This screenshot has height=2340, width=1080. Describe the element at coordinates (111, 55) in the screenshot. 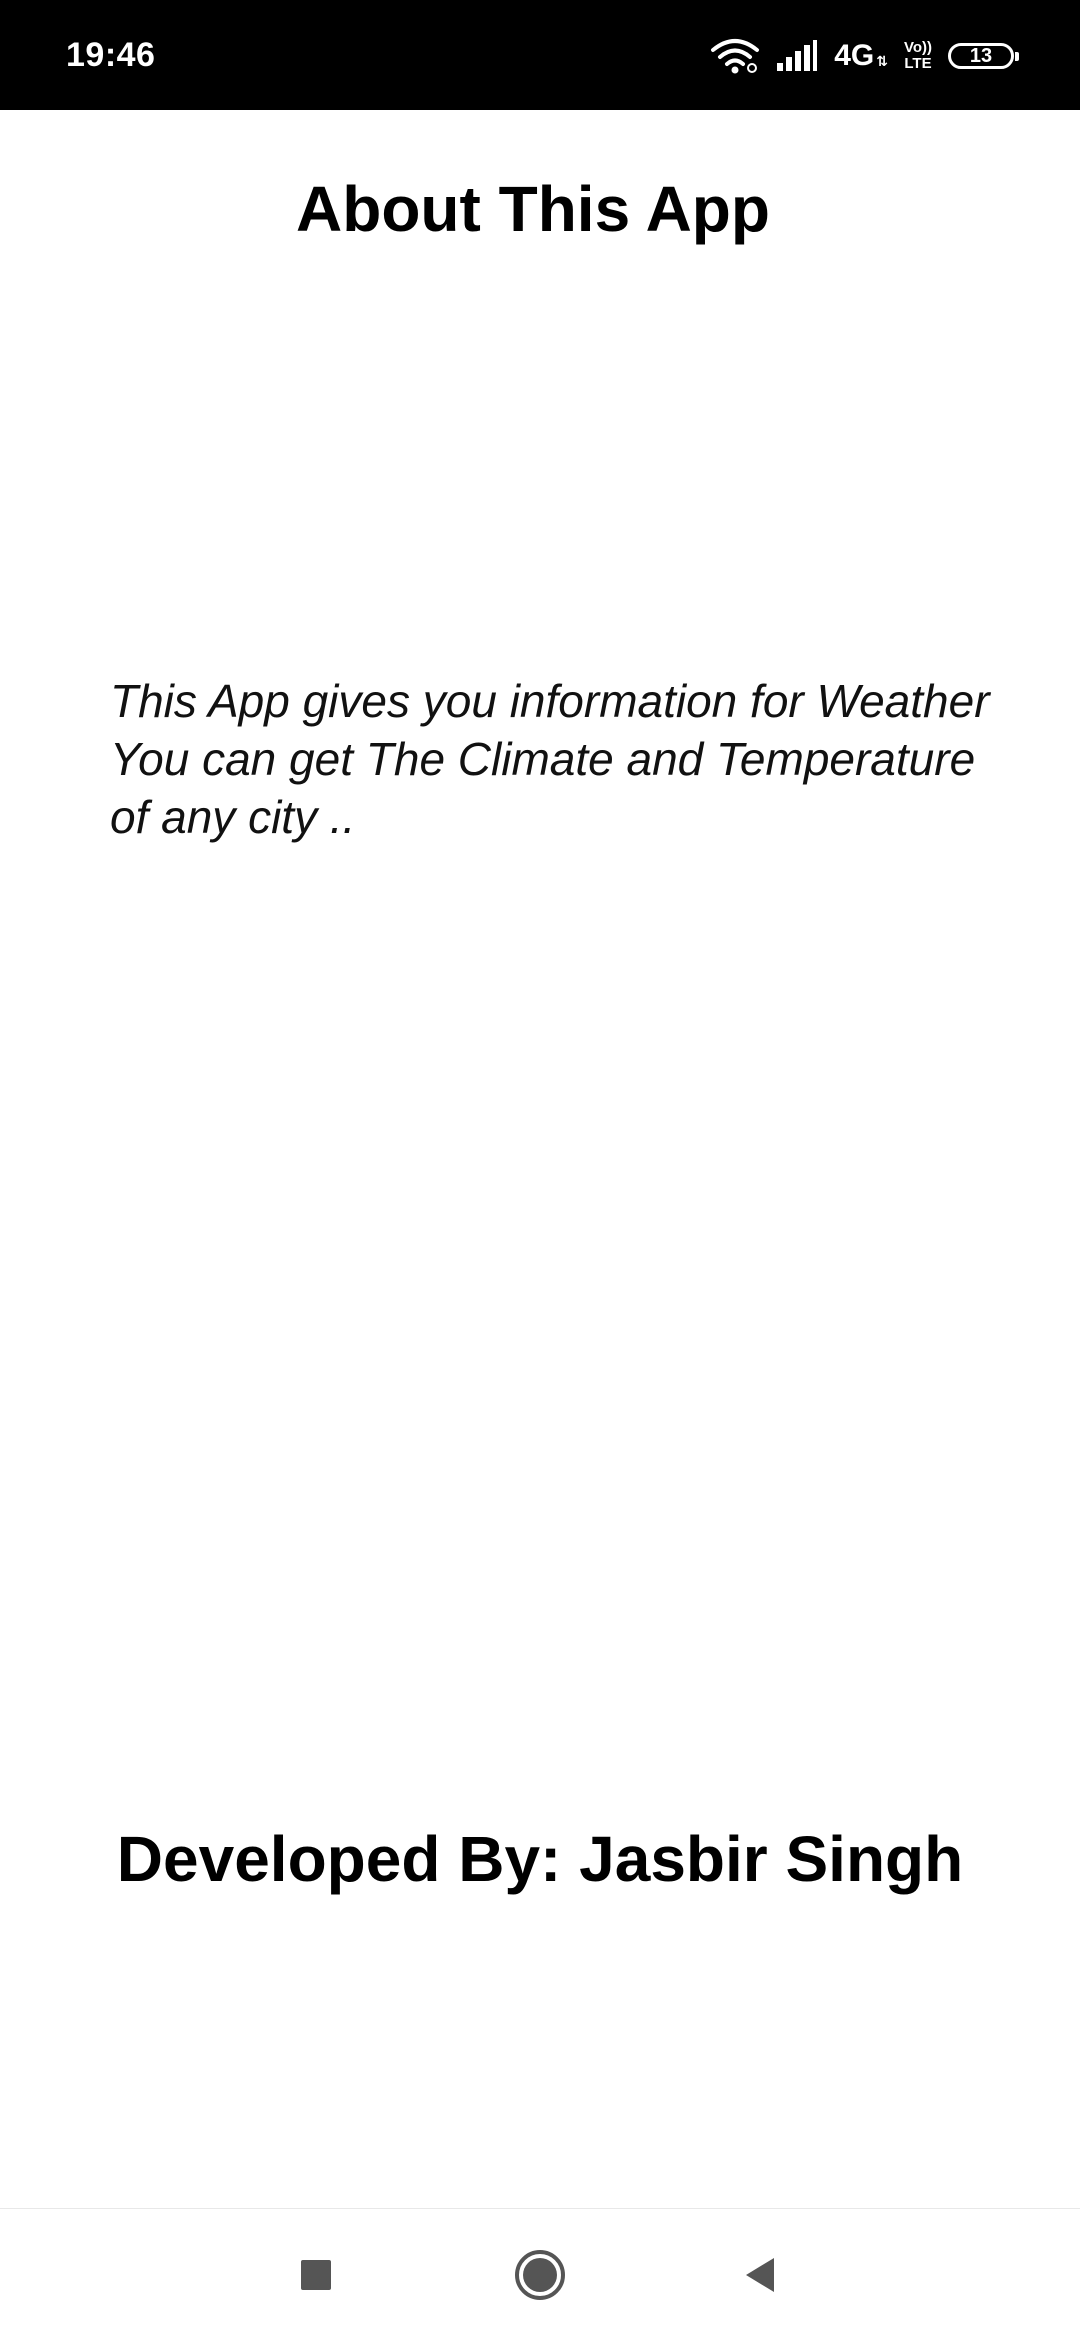

I see `status-time: 19:46` at that location.